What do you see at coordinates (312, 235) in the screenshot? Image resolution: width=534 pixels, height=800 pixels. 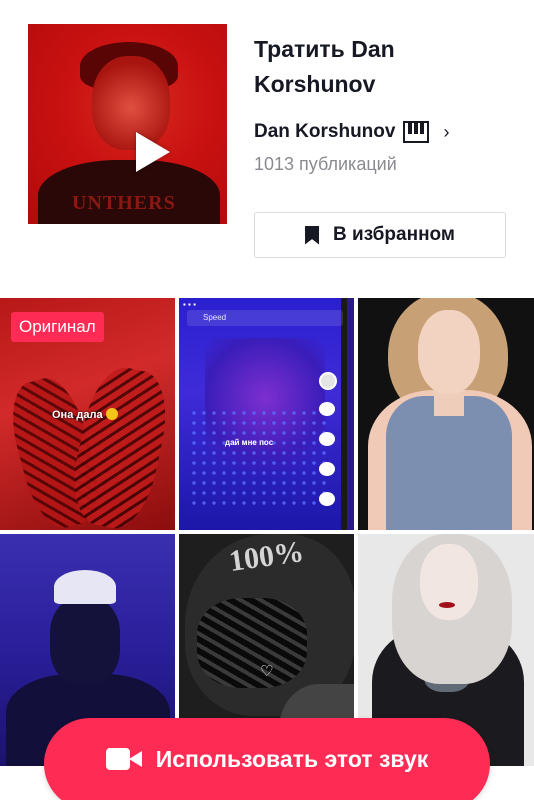 I see `bookmark-icon` at bounding box center [312, 235].